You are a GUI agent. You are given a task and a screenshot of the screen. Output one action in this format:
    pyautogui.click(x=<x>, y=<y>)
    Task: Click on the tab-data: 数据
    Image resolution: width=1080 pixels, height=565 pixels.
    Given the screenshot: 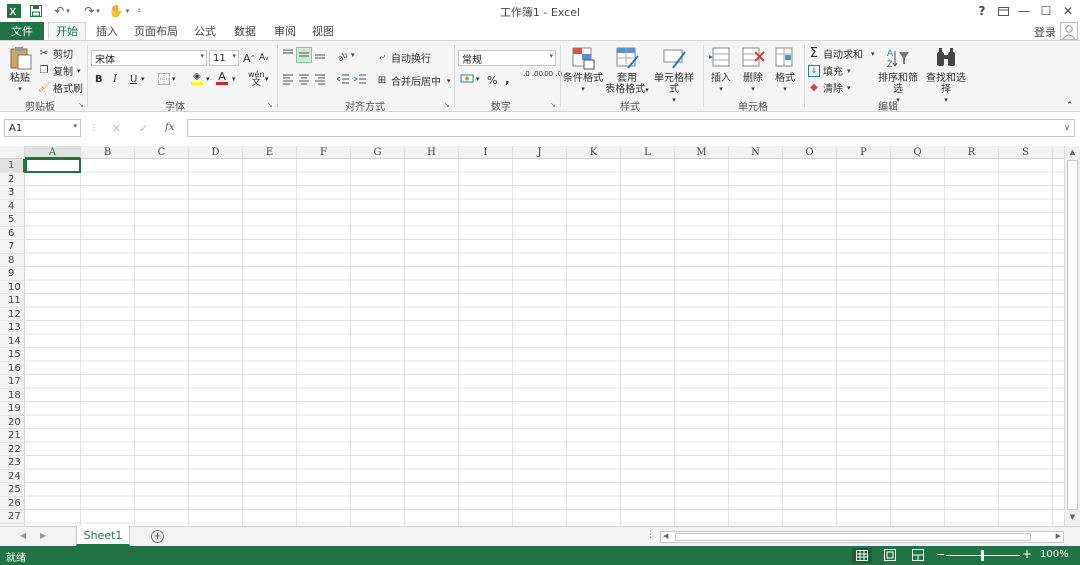 What is the action you would take?
    pyautogui.click(x=245, y=31)
    